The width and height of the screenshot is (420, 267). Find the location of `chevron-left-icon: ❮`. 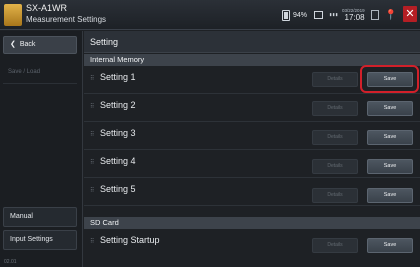

chevron-left-icon: ❮ is located at coordinates (13, 44).